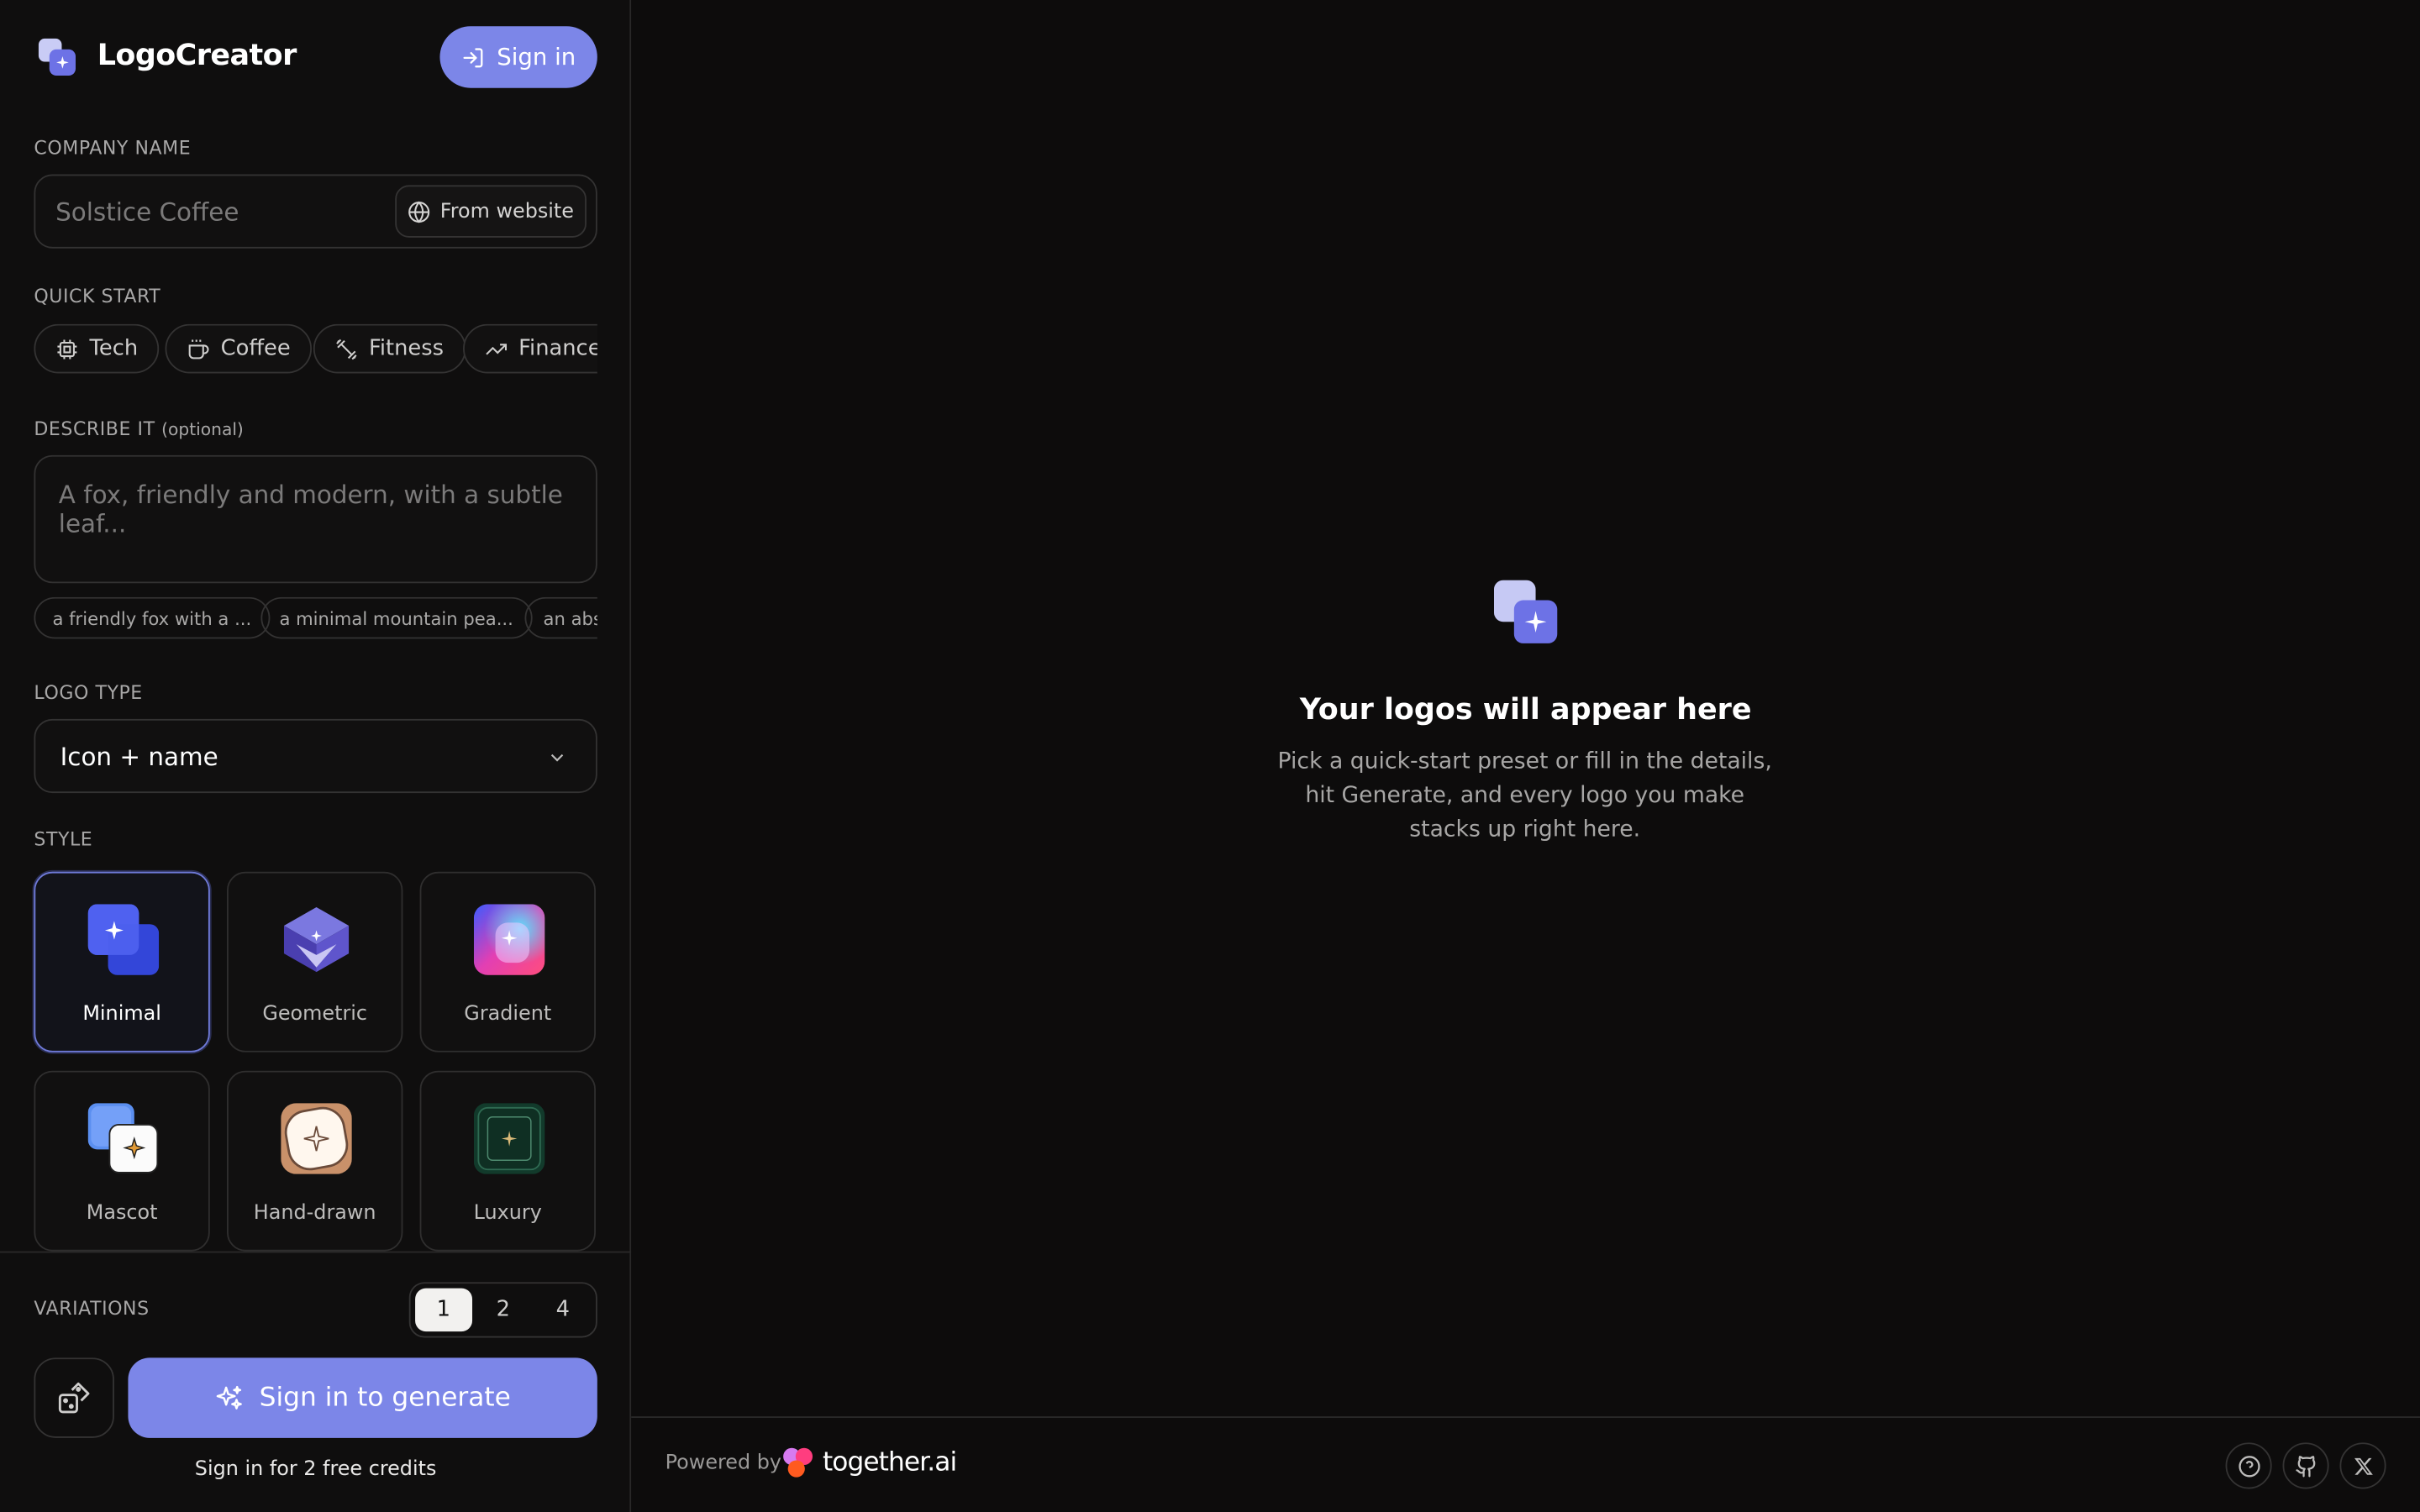 This screenshot has height=1512, width=2420. Describe the element at coordinates (1526, 611) in the screenshot. I see `empty-state-icon` at that location.